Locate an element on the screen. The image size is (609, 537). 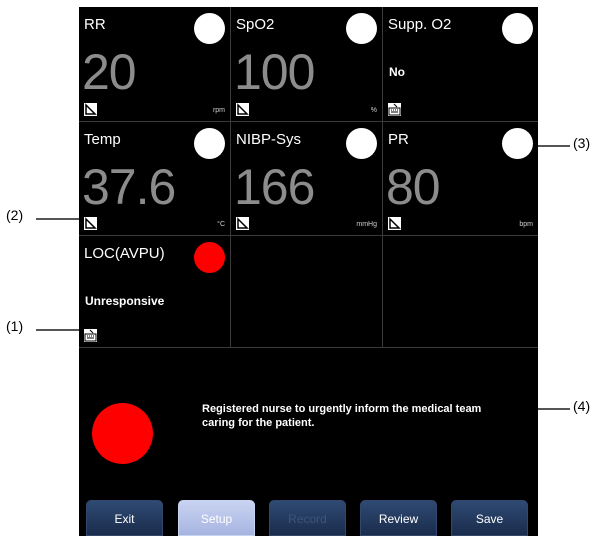
nibp-unit: mmHg is located at coordinates (366, 224).